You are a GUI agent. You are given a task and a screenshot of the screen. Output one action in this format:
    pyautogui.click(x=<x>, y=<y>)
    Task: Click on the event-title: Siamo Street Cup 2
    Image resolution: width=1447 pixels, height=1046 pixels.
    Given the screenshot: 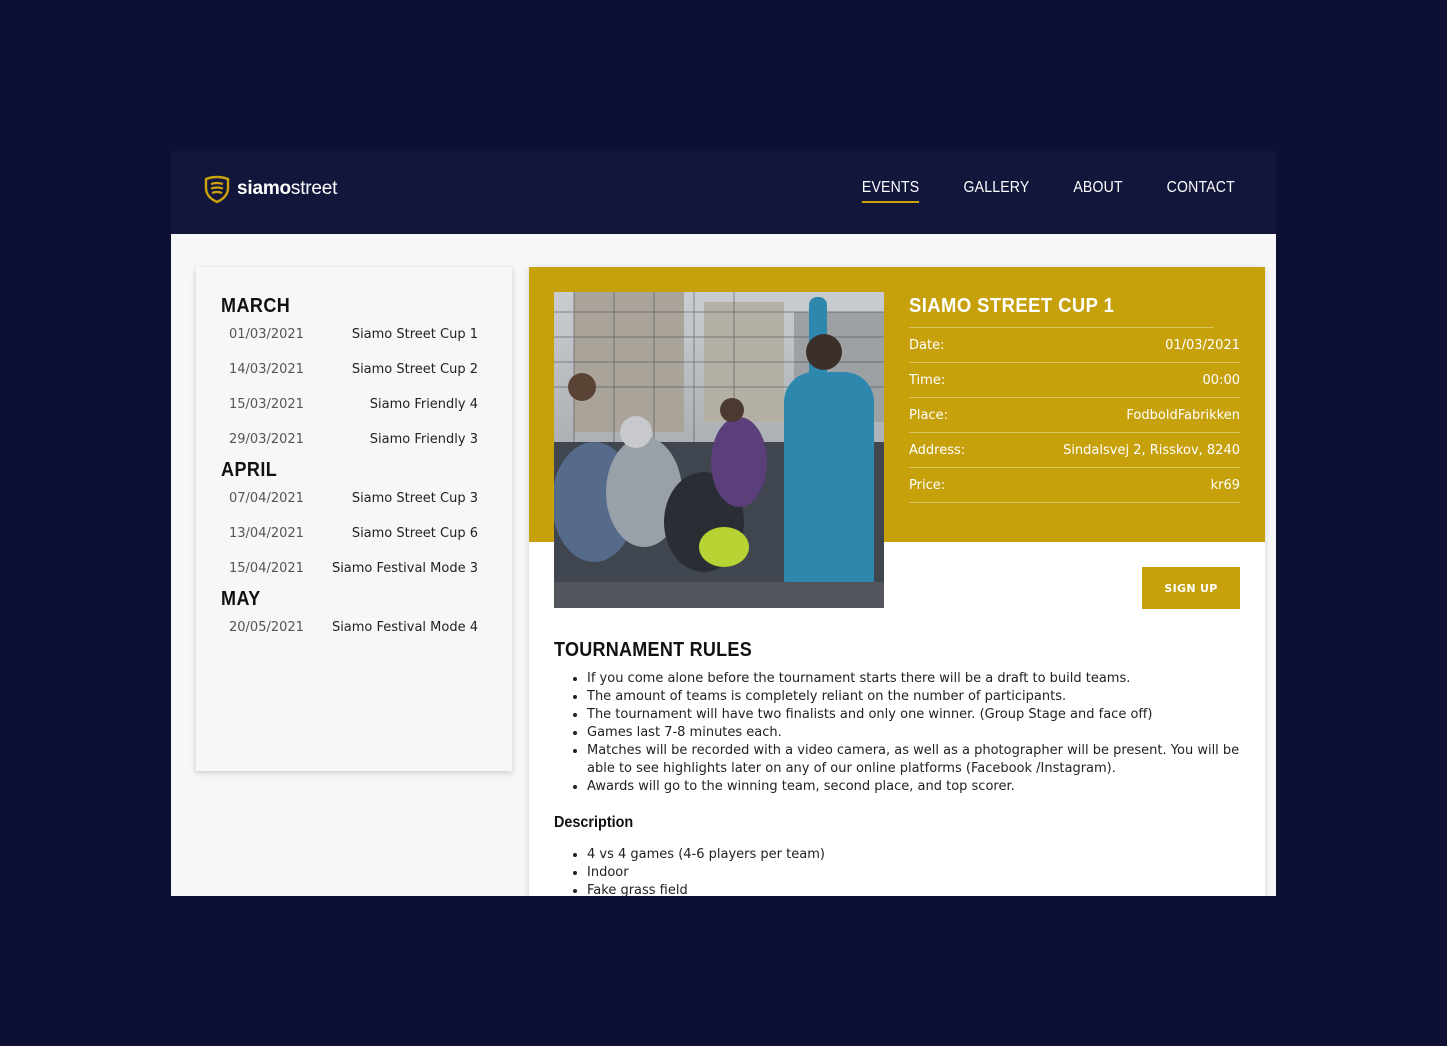 What is the action you would take?
    pyautogui.click(x=414, y=369)
    